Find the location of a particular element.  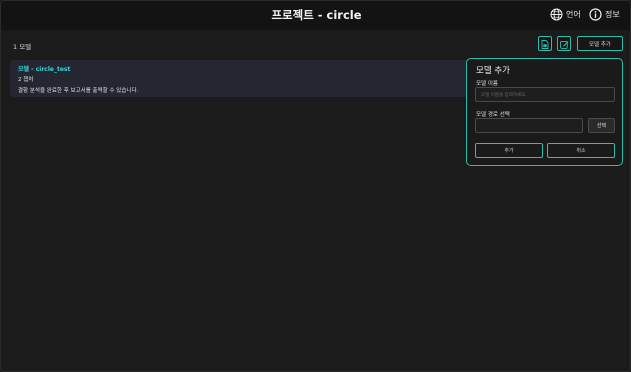

model-description: 결함 분석을 완료한 후 보고서를 출력할 수 있습니다. is located at coordinates (78, 91).